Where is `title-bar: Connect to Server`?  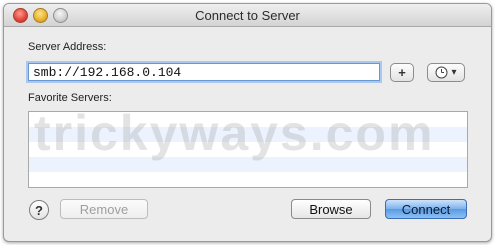
title-bar: Connect to Server is located at coordinates (247, 15).